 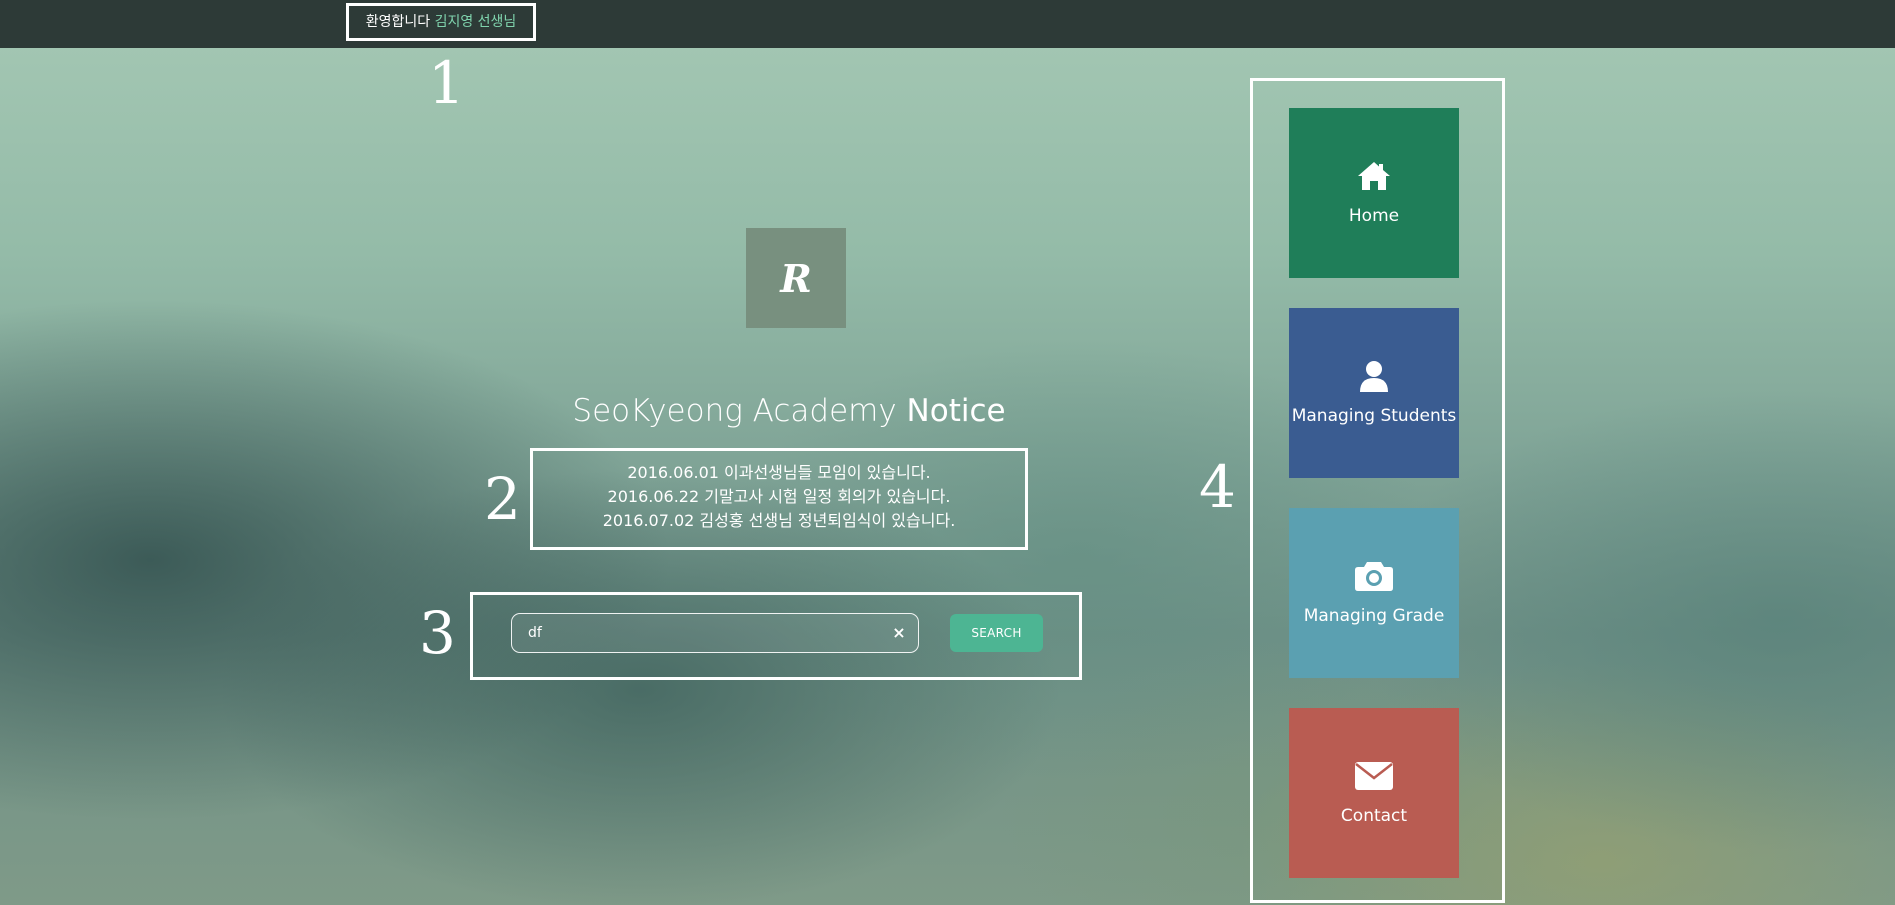 What do you see at coordinates (502, 499) in the screenshot?
I see `annotation-number-2: 2` at bounding box center [502, 499].